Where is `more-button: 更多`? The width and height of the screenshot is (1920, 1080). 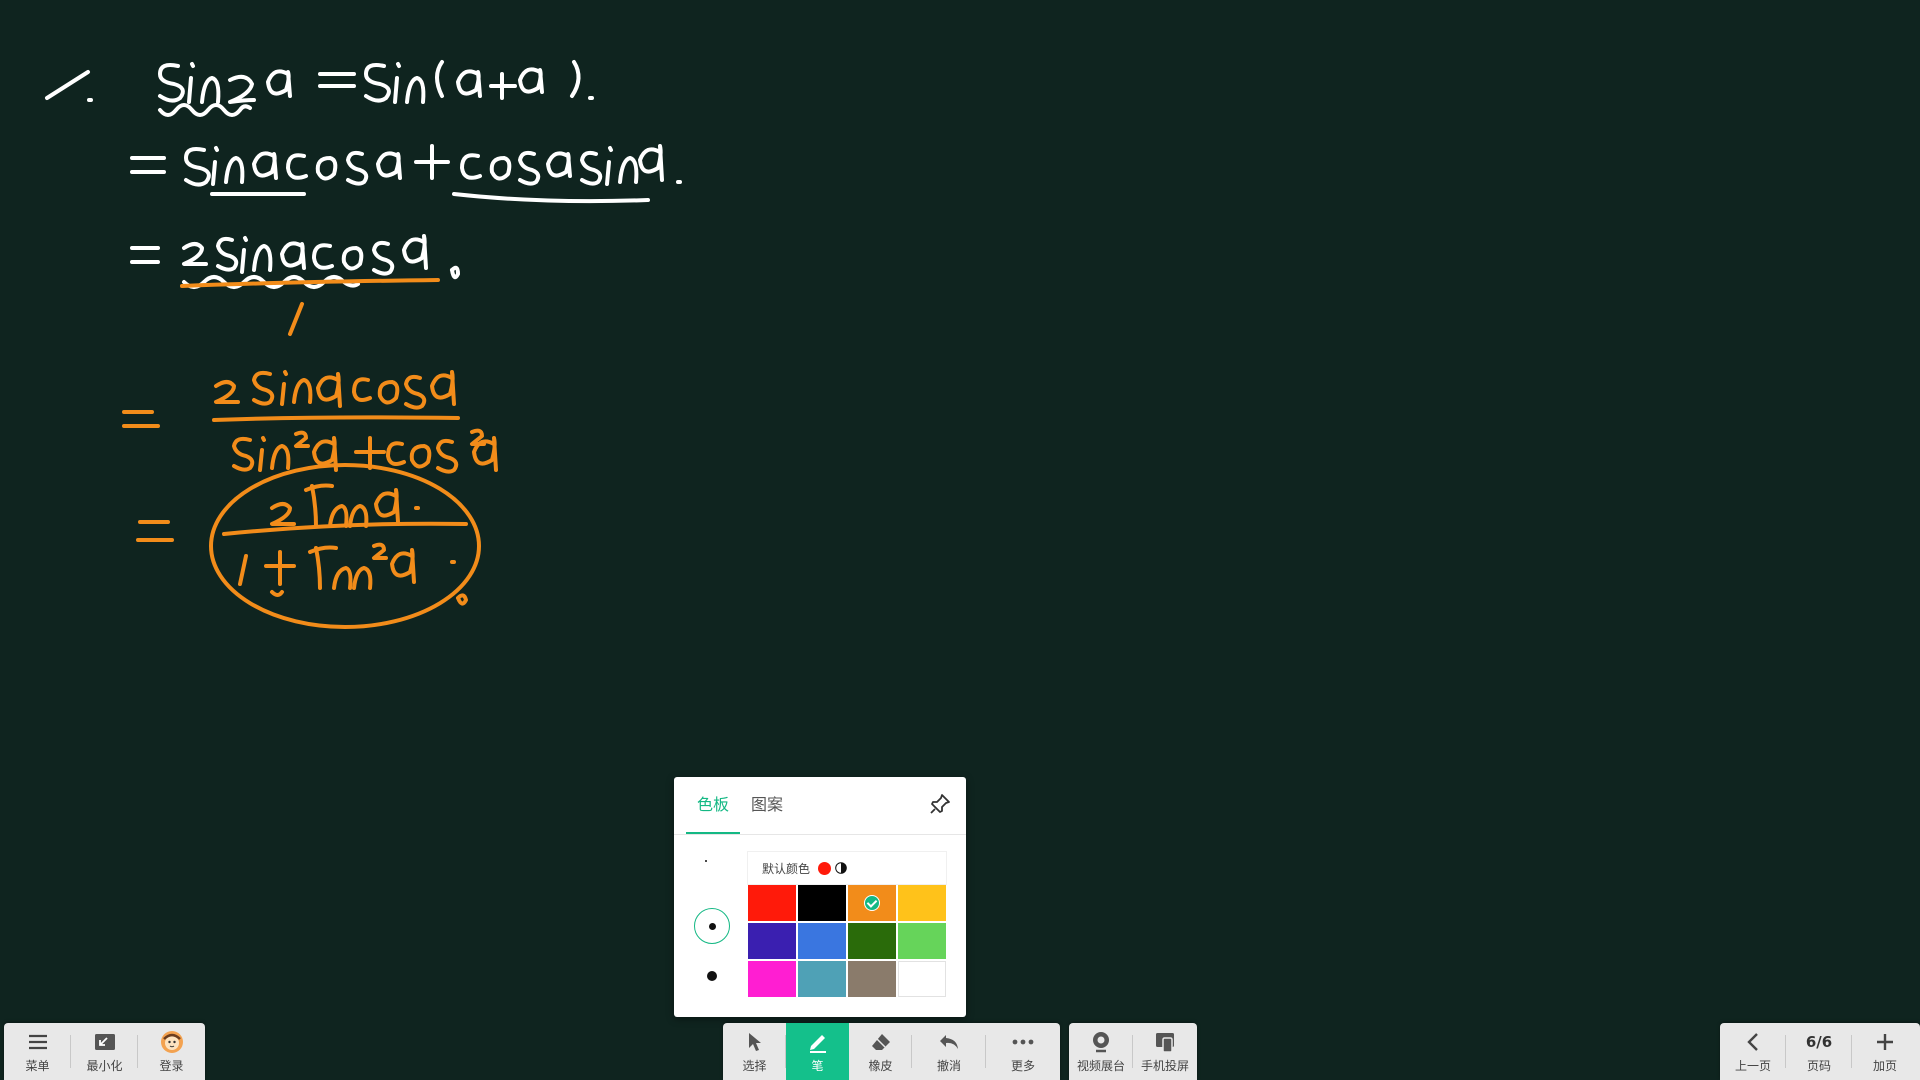
more-button: 更多 is located at coordinates (1023, 1051).